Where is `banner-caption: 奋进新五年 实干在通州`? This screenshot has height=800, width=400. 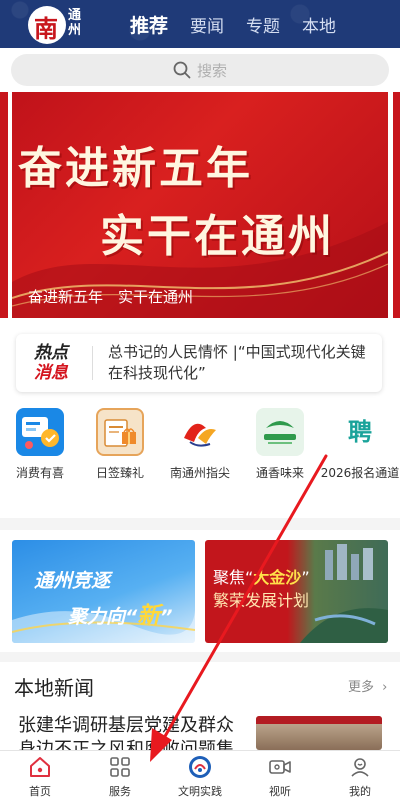 banner-caption: 奋进新五年 实干在通州 is located at coordinates (111, 297).